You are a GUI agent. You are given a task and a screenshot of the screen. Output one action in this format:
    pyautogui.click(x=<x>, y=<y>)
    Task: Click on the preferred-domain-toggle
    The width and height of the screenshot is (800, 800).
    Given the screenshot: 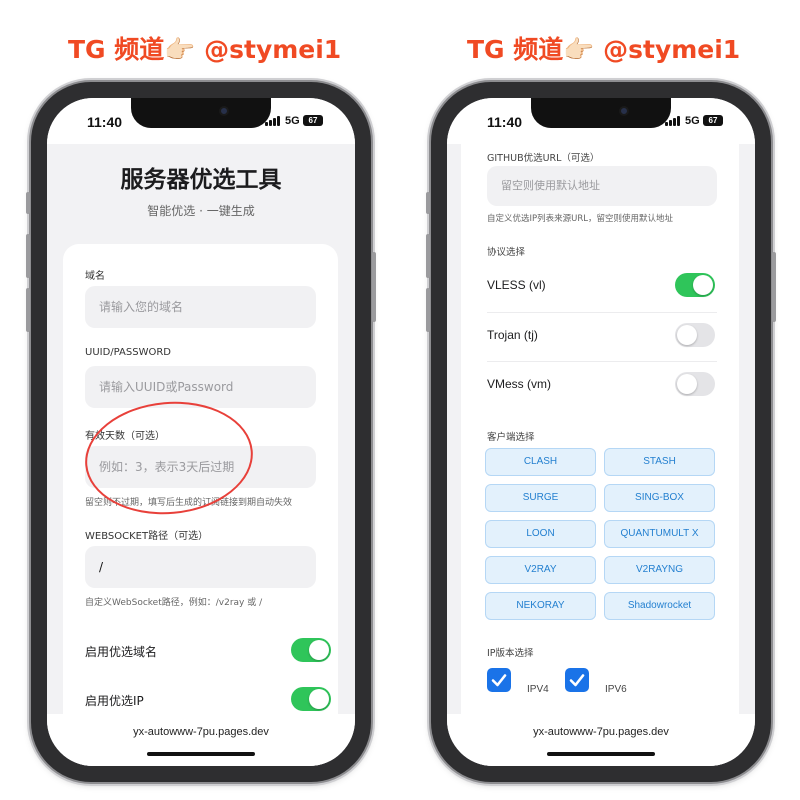 What is the action you would take?
    pyautogui.click(x=311, y=650)
    